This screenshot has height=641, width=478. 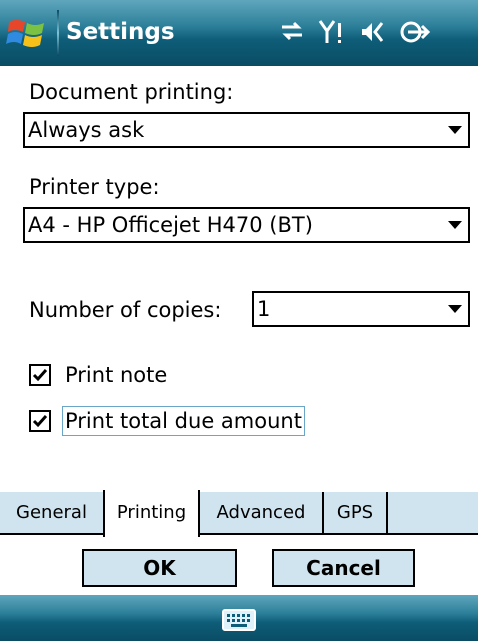 I want to click on print-total-label: Print total due amount, so click(x=183, y=421).